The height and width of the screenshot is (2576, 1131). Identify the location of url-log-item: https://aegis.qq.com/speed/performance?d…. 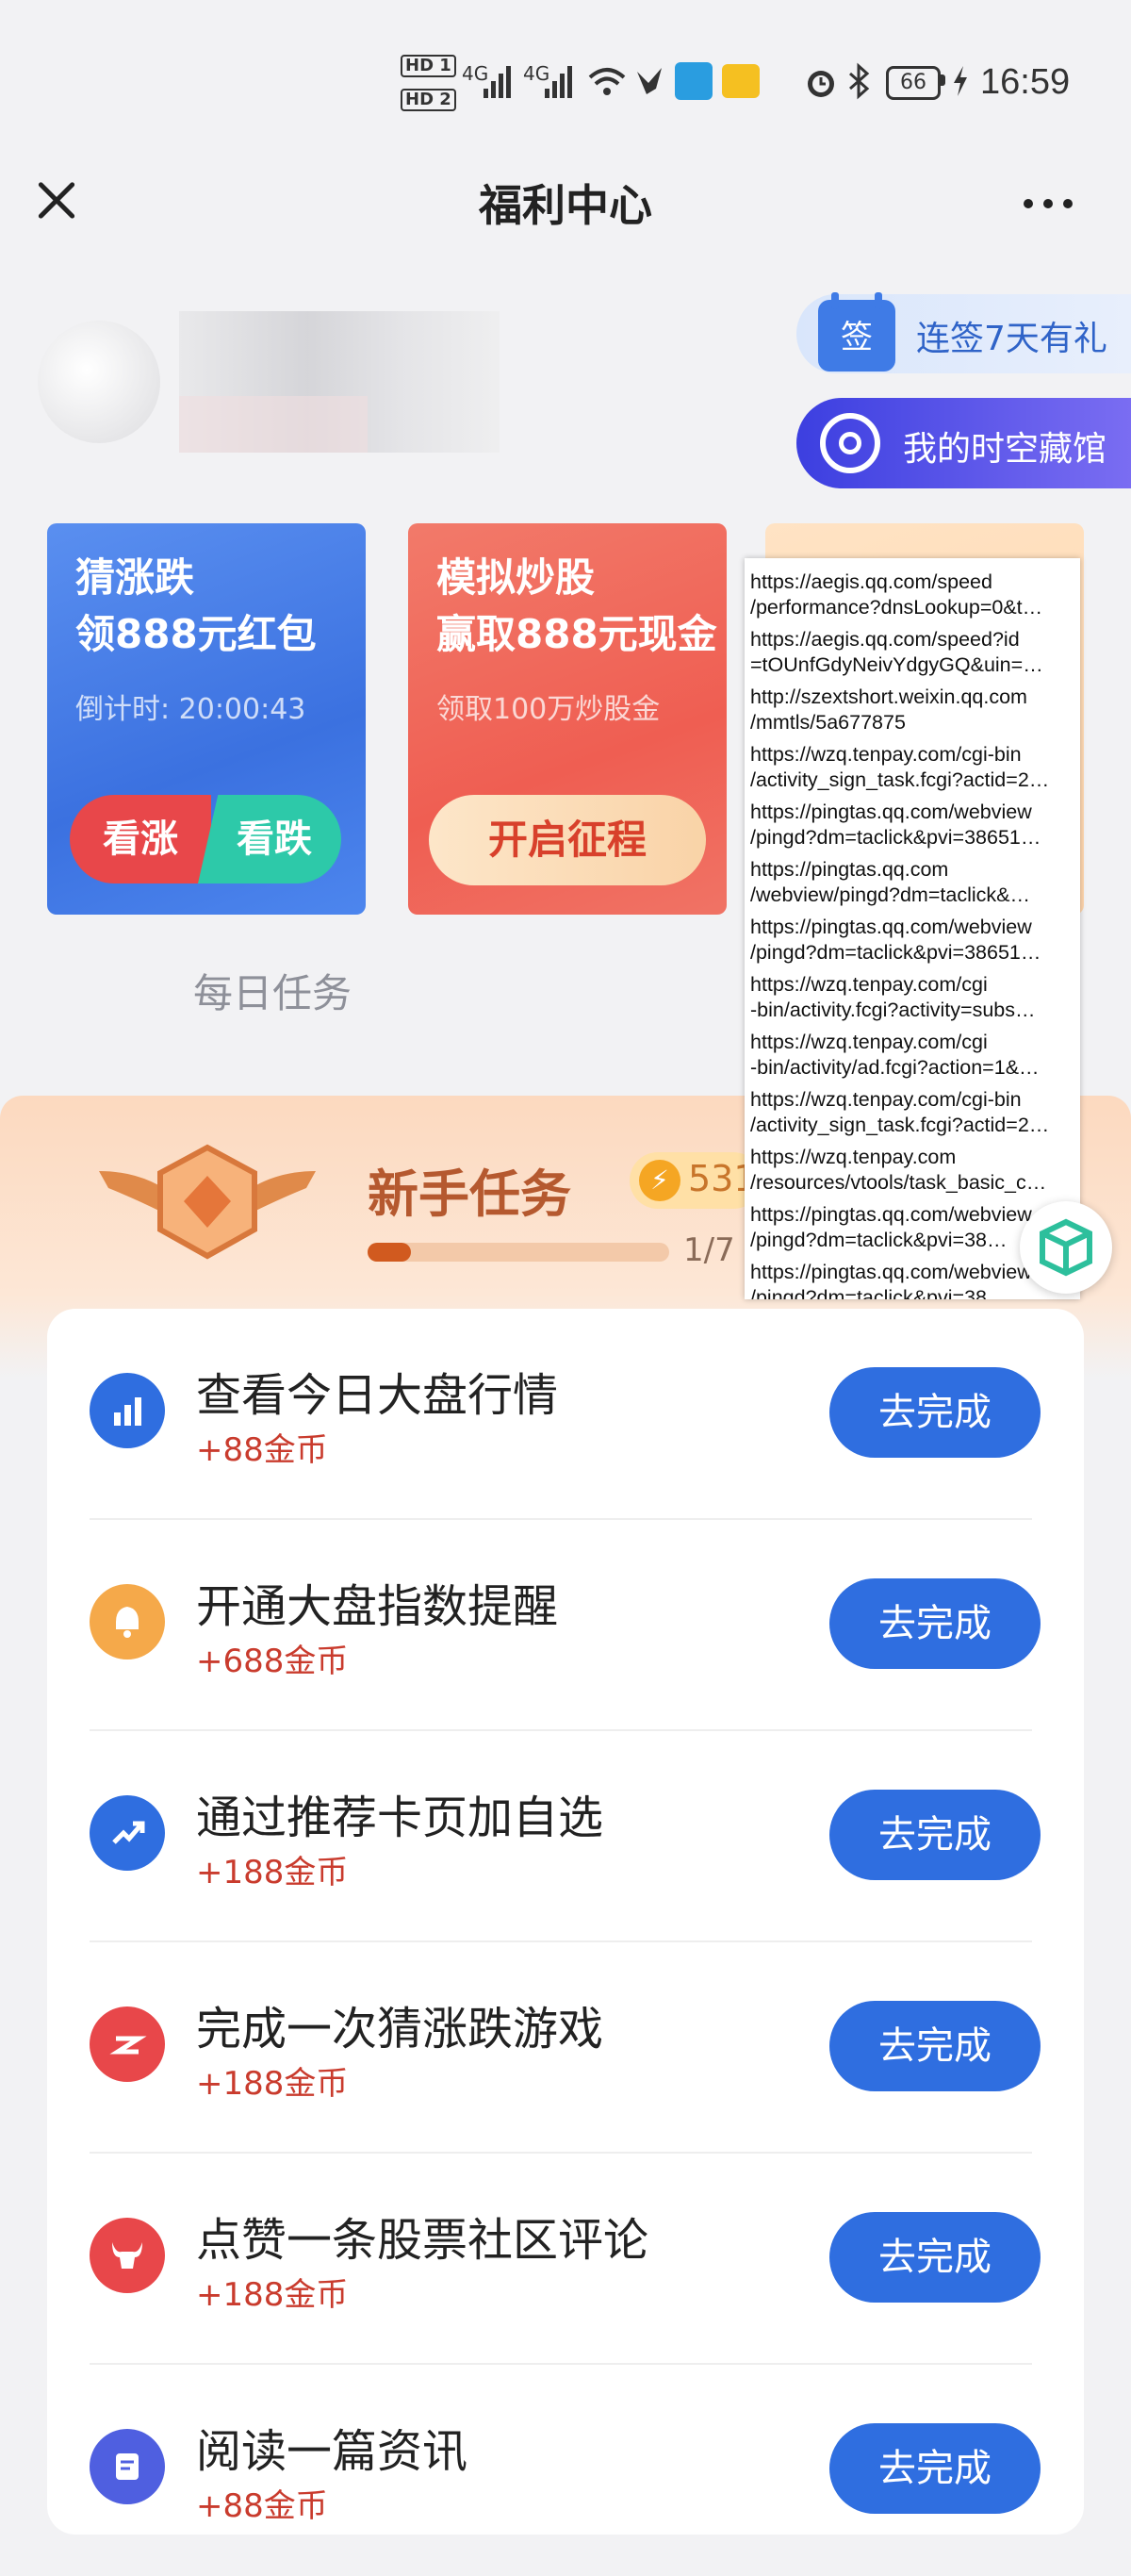
(913, 595).